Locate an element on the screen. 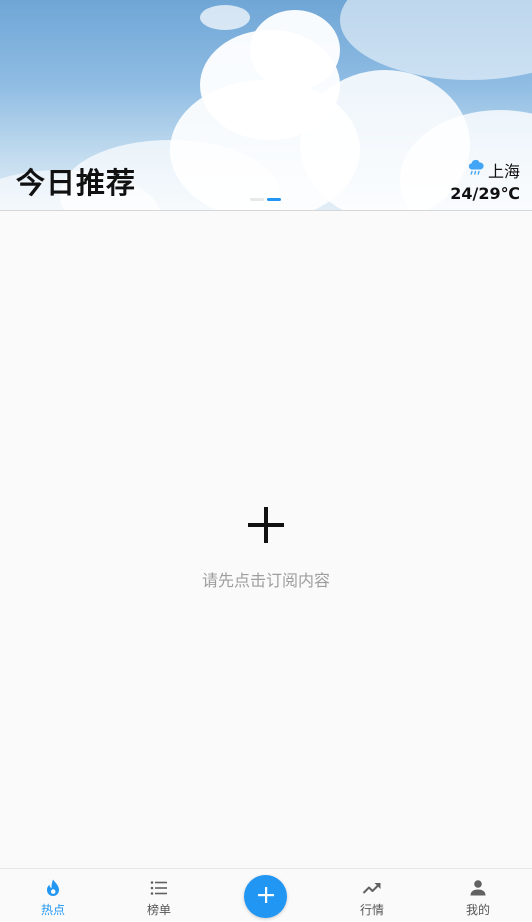  rain-cloud-icon is located at coordinates (476, 170).